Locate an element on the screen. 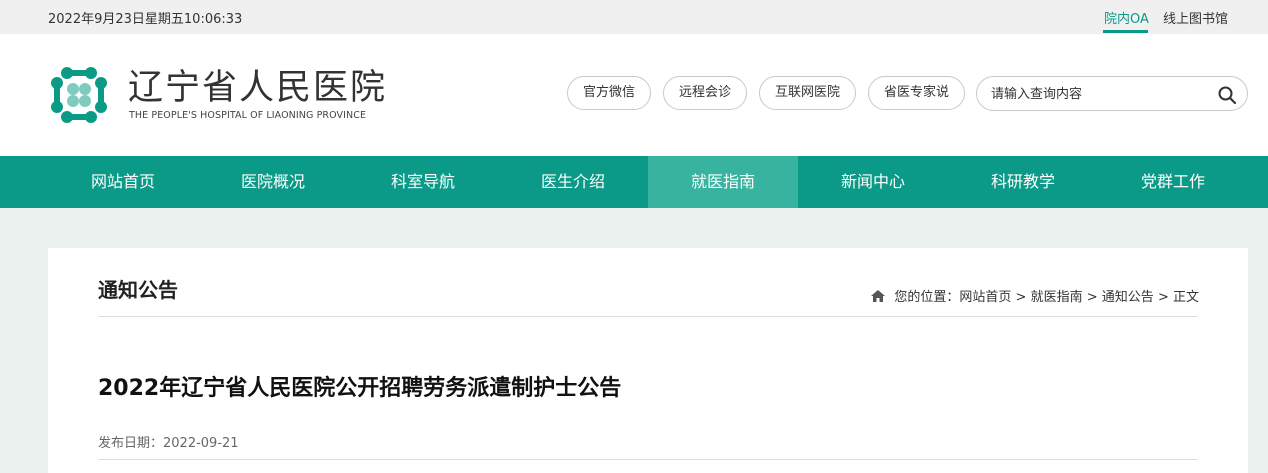  nav-item-party: 党群工作 is located at coordinates (1173, 182).